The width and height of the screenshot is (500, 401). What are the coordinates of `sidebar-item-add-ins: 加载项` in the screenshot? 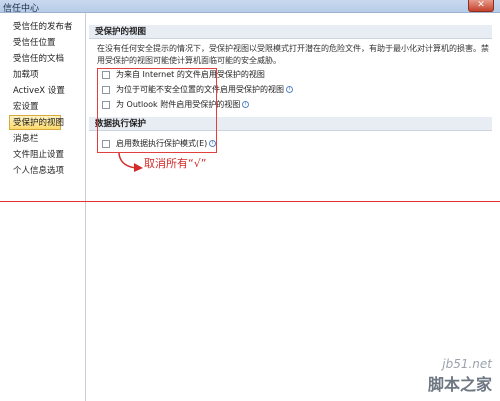 It's located at (47, 75).